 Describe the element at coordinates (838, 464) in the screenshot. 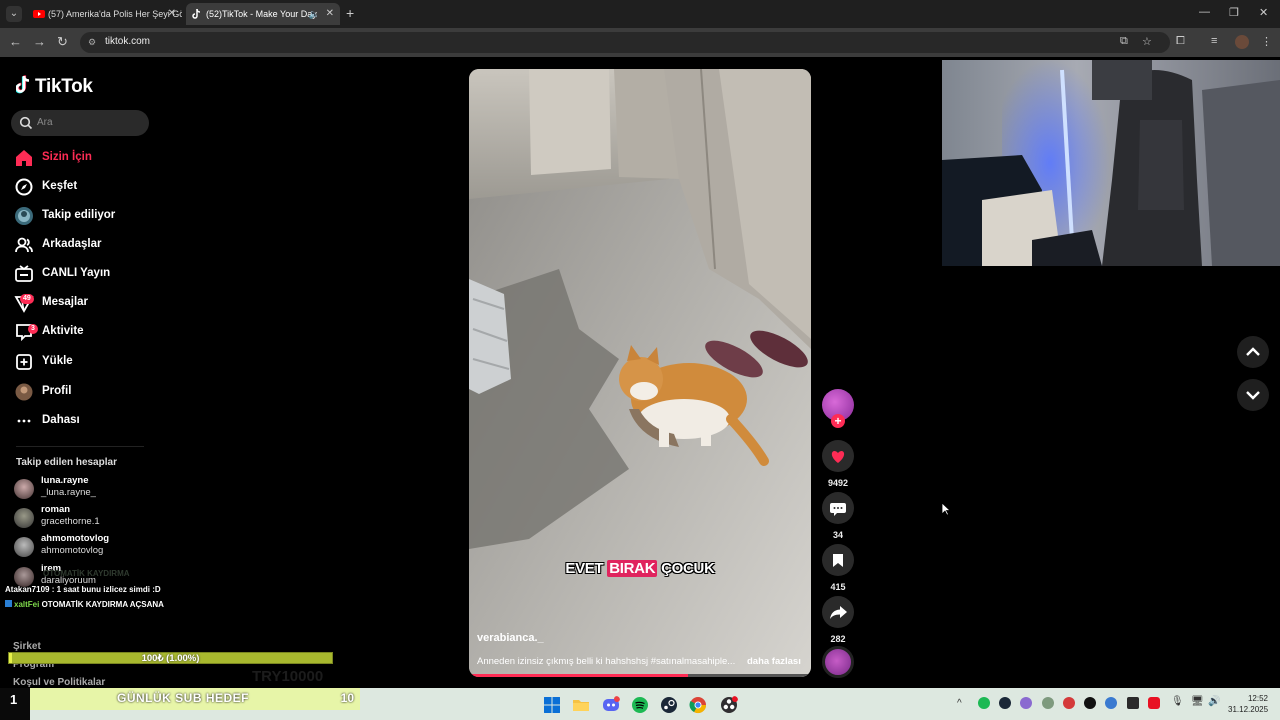

I see `like-button: 9492` at that location.